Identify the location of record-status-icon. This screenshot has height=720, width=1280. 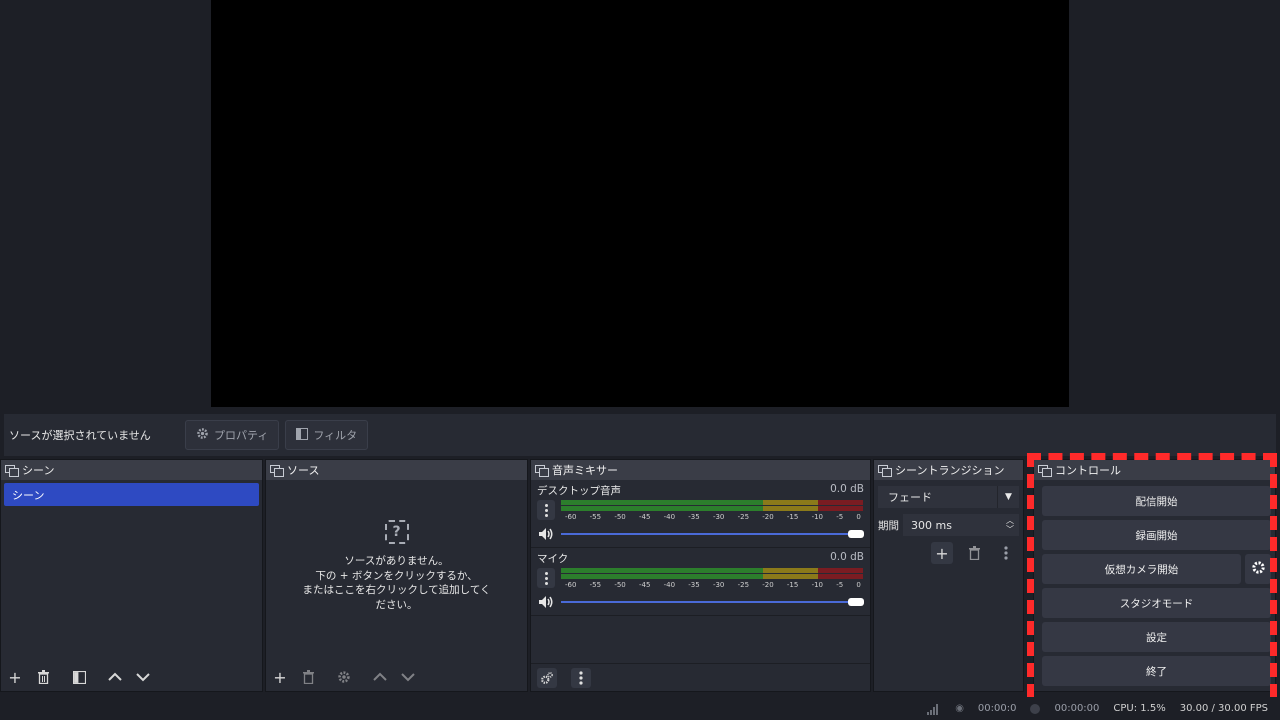
(1035, 708).